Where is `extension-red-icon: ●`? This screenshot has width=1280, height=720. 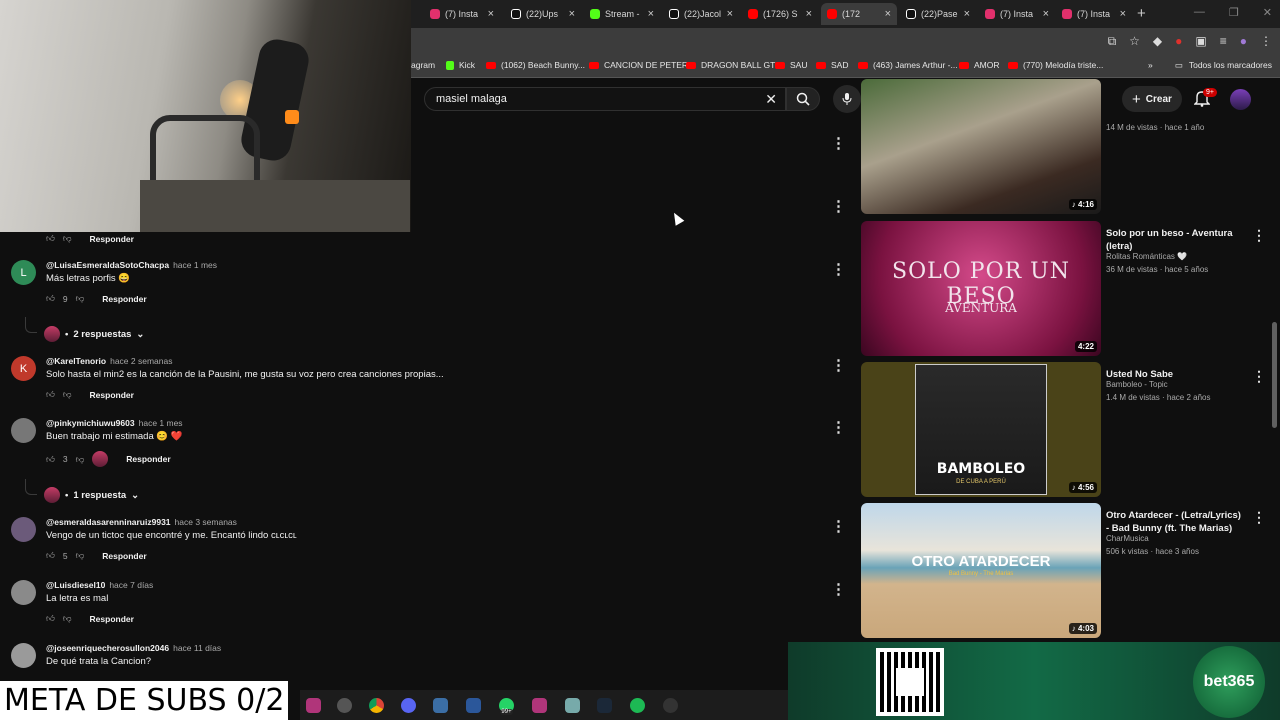 extension-red-icon: ● is located at coordinates (1178, 41).